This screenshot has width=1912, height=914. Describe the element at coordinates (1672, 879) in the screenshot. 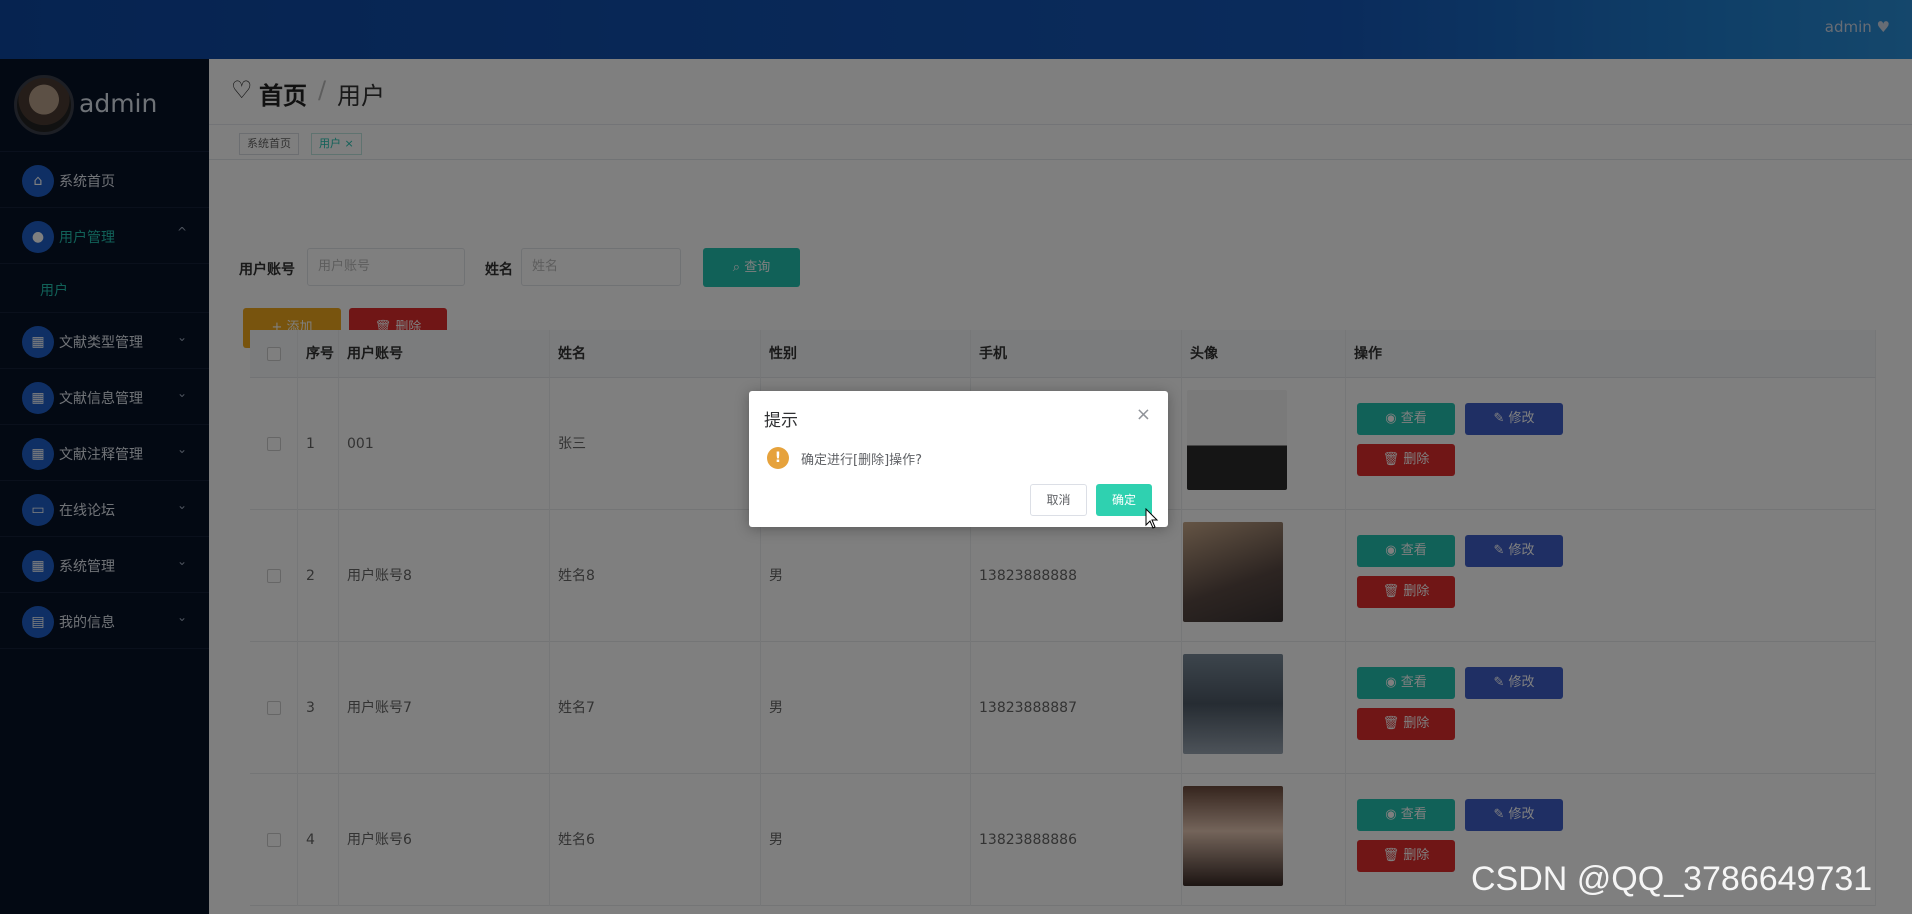

I see `watermark: CSDN @QQ_3786649731` at that location.